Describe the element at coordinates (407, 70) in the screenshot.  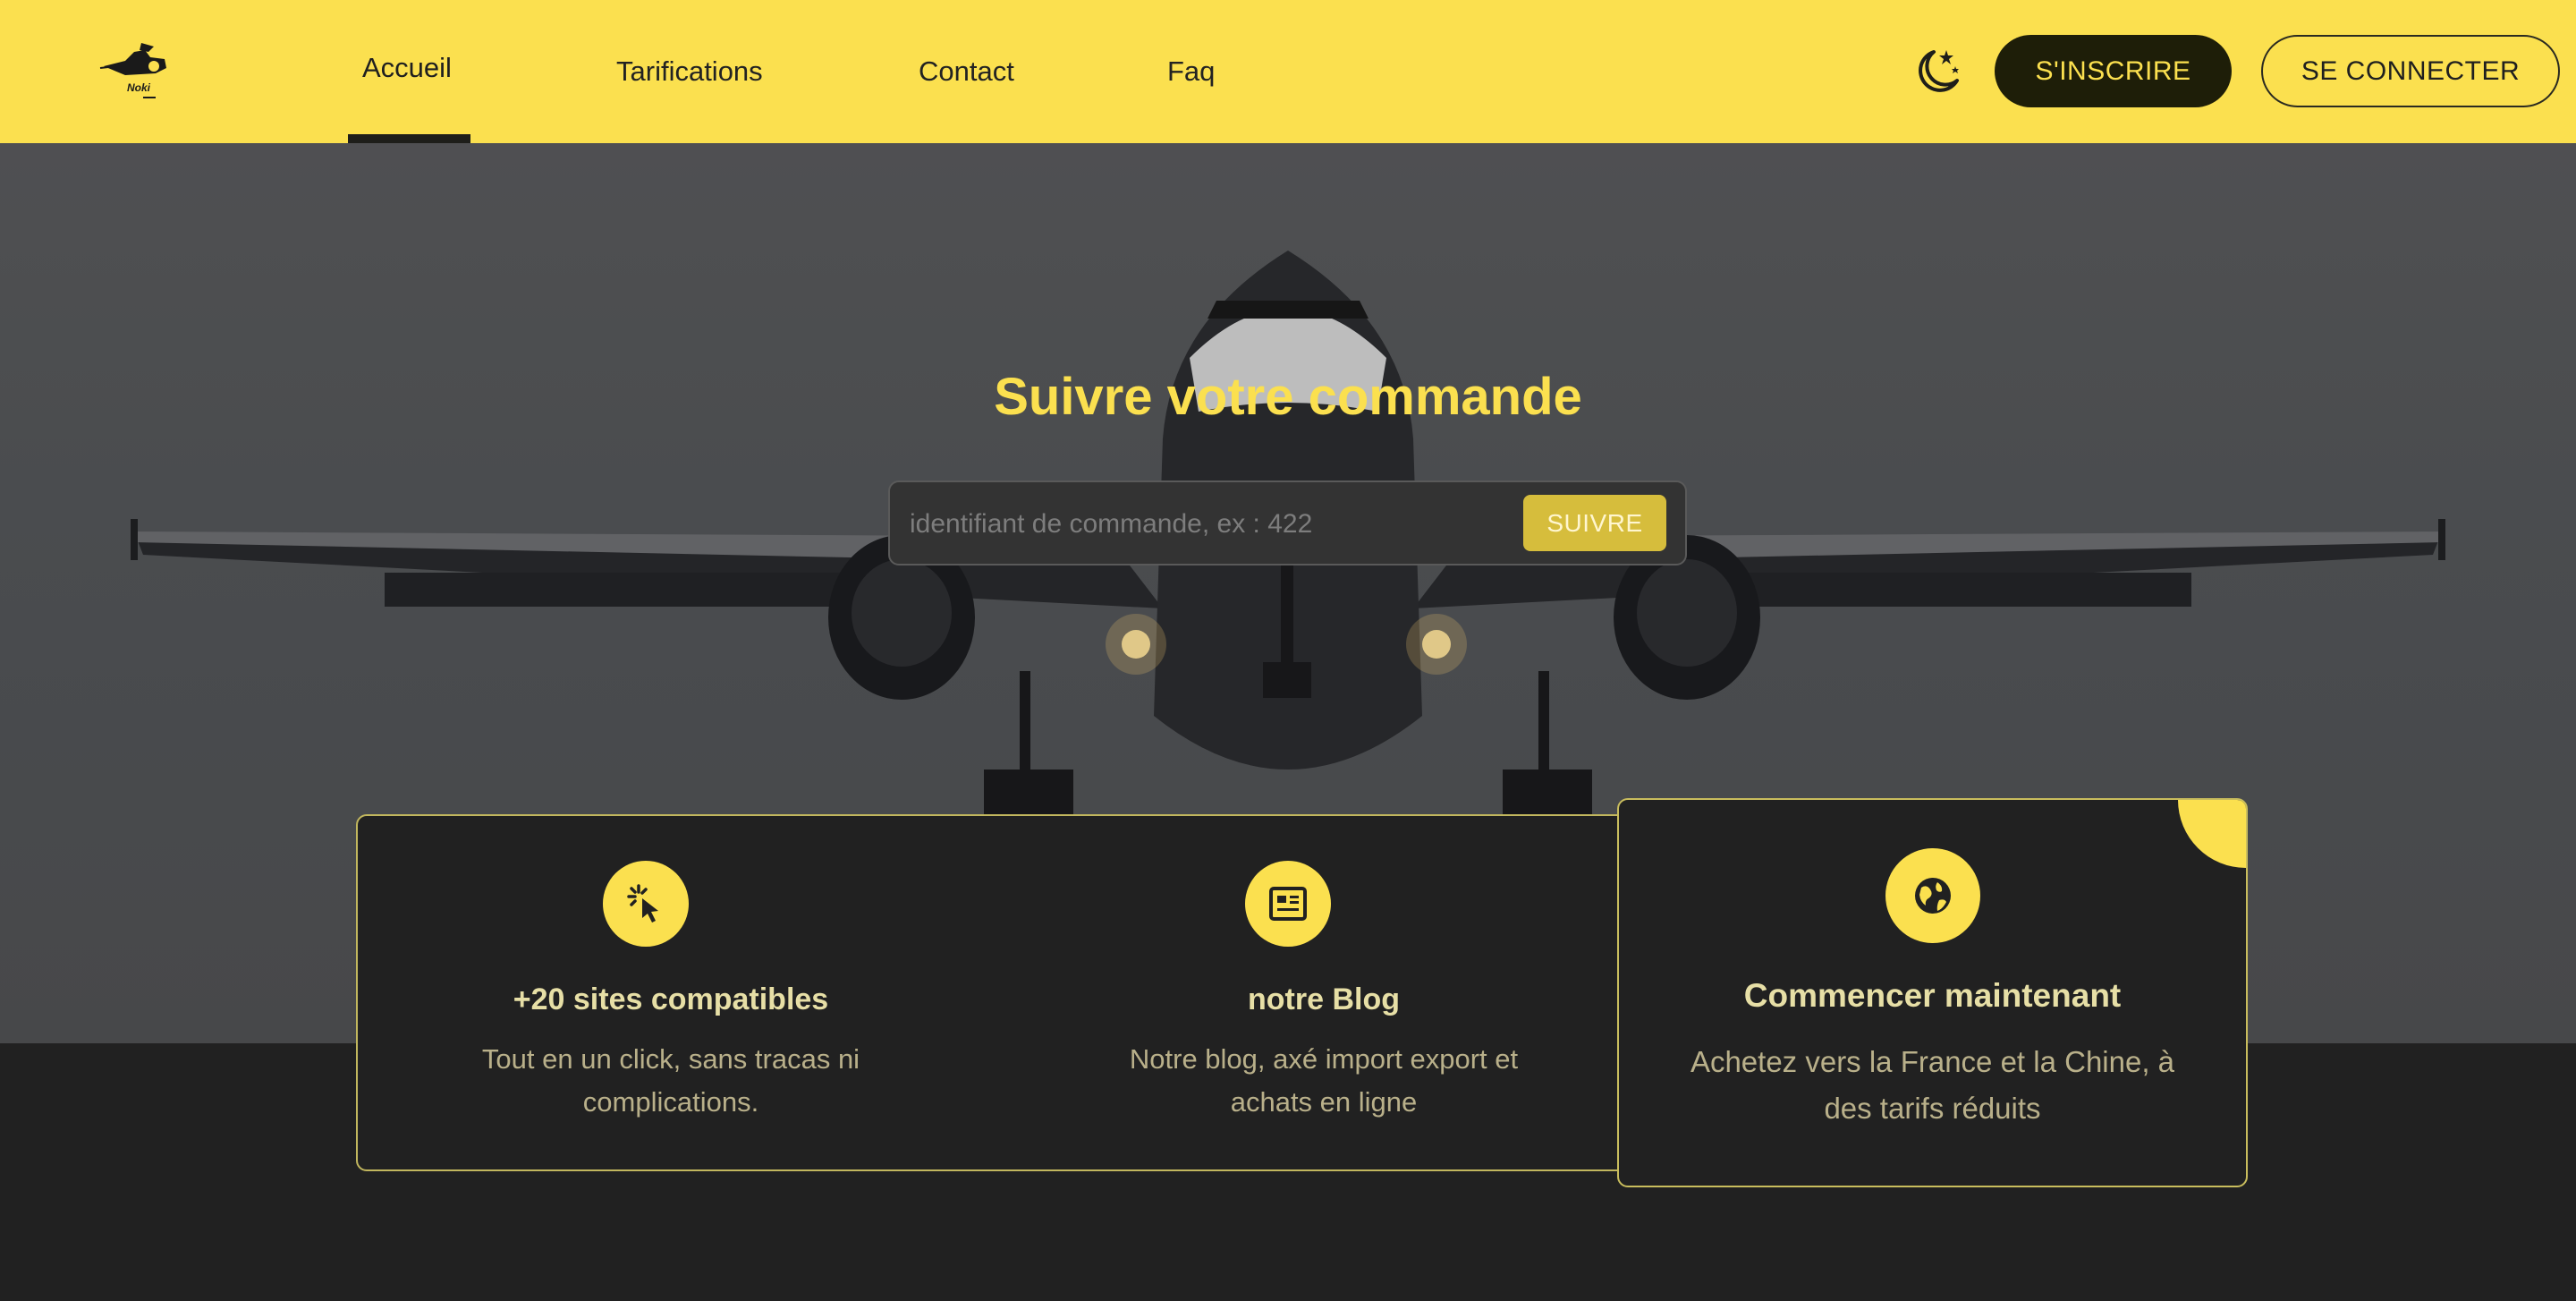
I see `nav-accueil: Accueil` at that location.